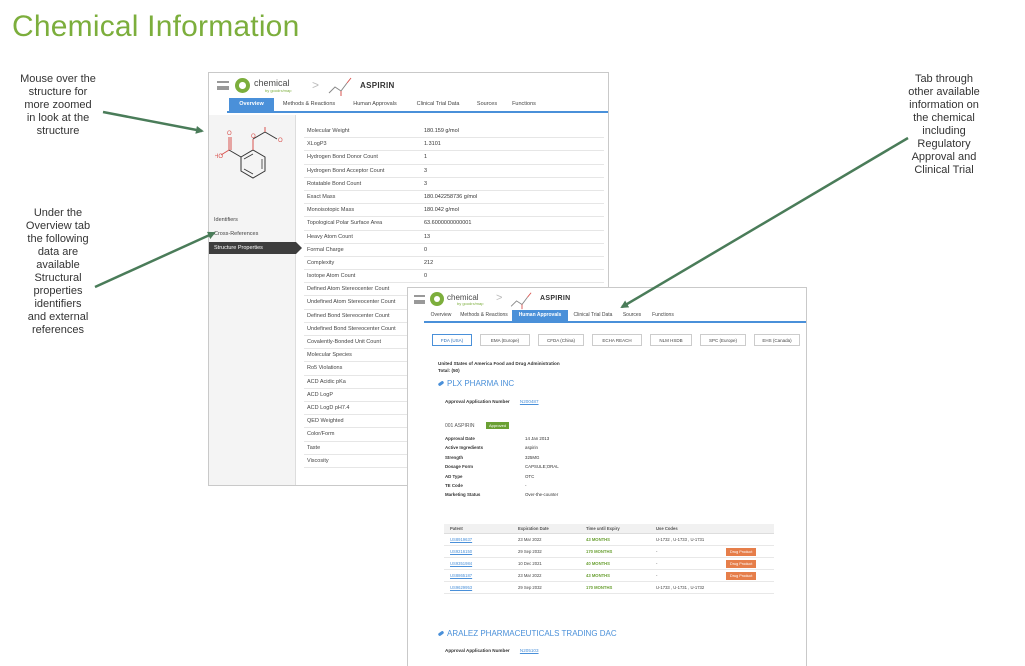 The width and height of the screenshot is (1025, 666). What do you see at coordinates (944, 105) in the screenshot?
I see `tabs-line: information on` at bounding box center [944, 105].